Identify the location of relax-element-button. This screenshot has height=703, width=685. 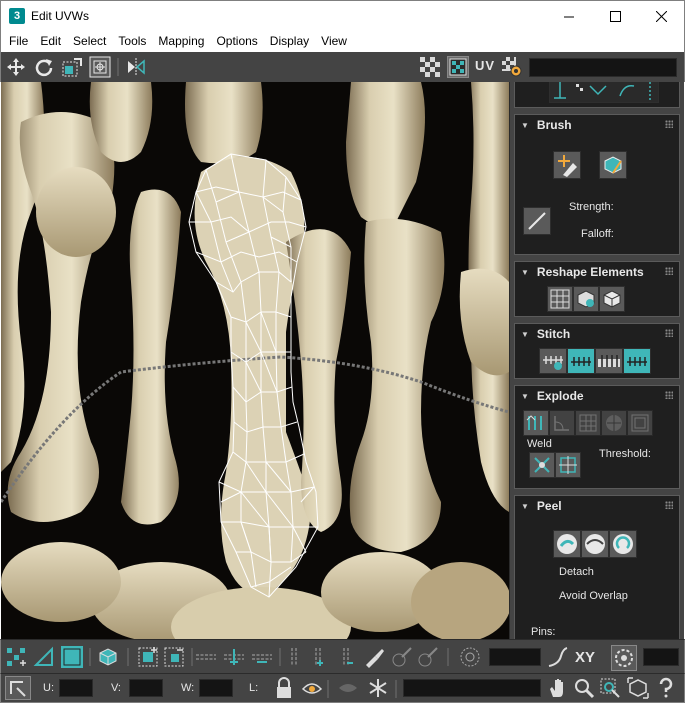
(586, 299).